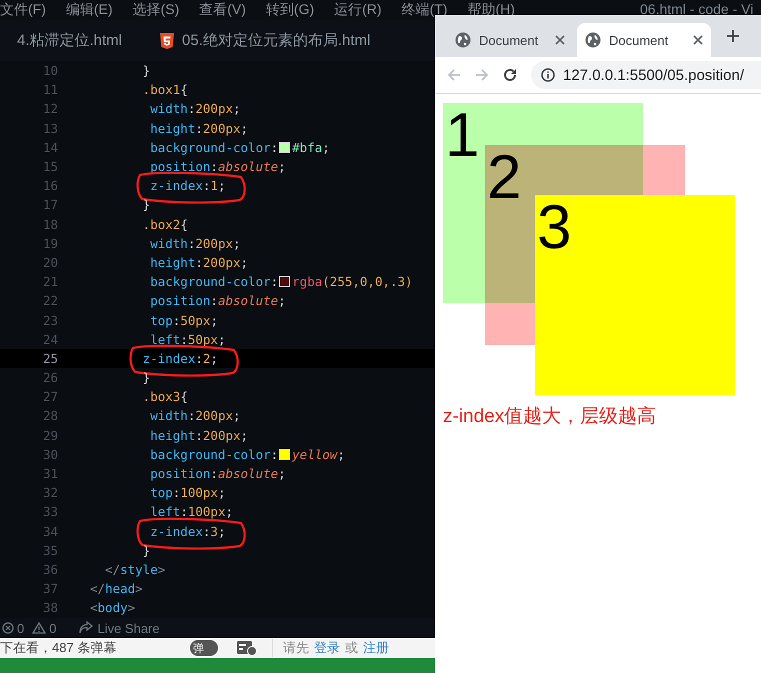  What do you see at coordinates (550, 417) in the screenshot?
I see `caption-text: z-index值越大，层级越高` at bounding box center [550, 417].